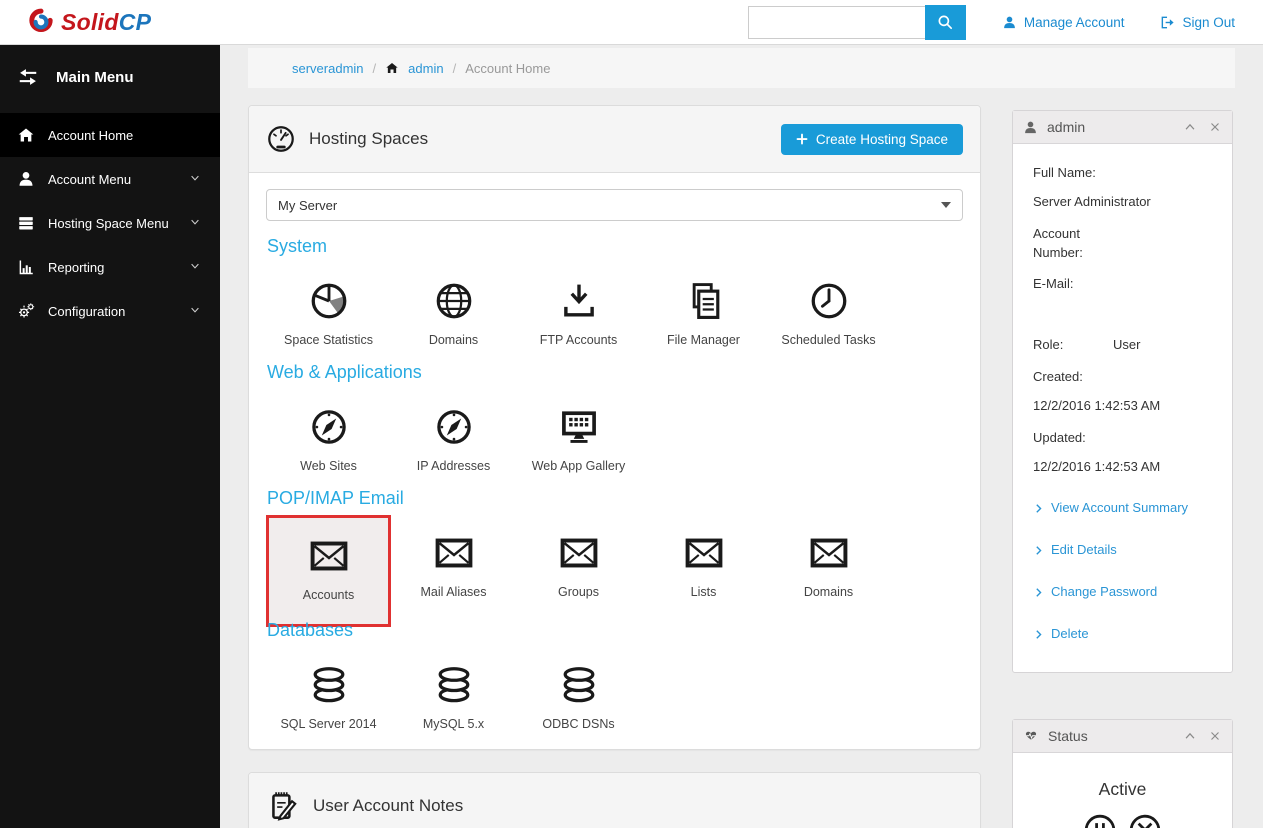 This screenshot has height=828, width=1263. I want to click on sidebar-item-account-home: Account Home, so click(110, 135).